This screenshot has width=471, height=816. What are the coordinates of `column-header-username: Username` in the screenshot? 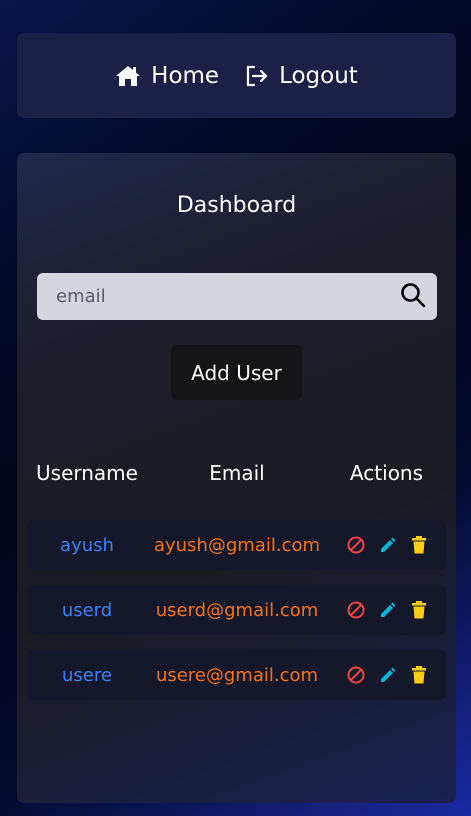 It's located at (87, 473).